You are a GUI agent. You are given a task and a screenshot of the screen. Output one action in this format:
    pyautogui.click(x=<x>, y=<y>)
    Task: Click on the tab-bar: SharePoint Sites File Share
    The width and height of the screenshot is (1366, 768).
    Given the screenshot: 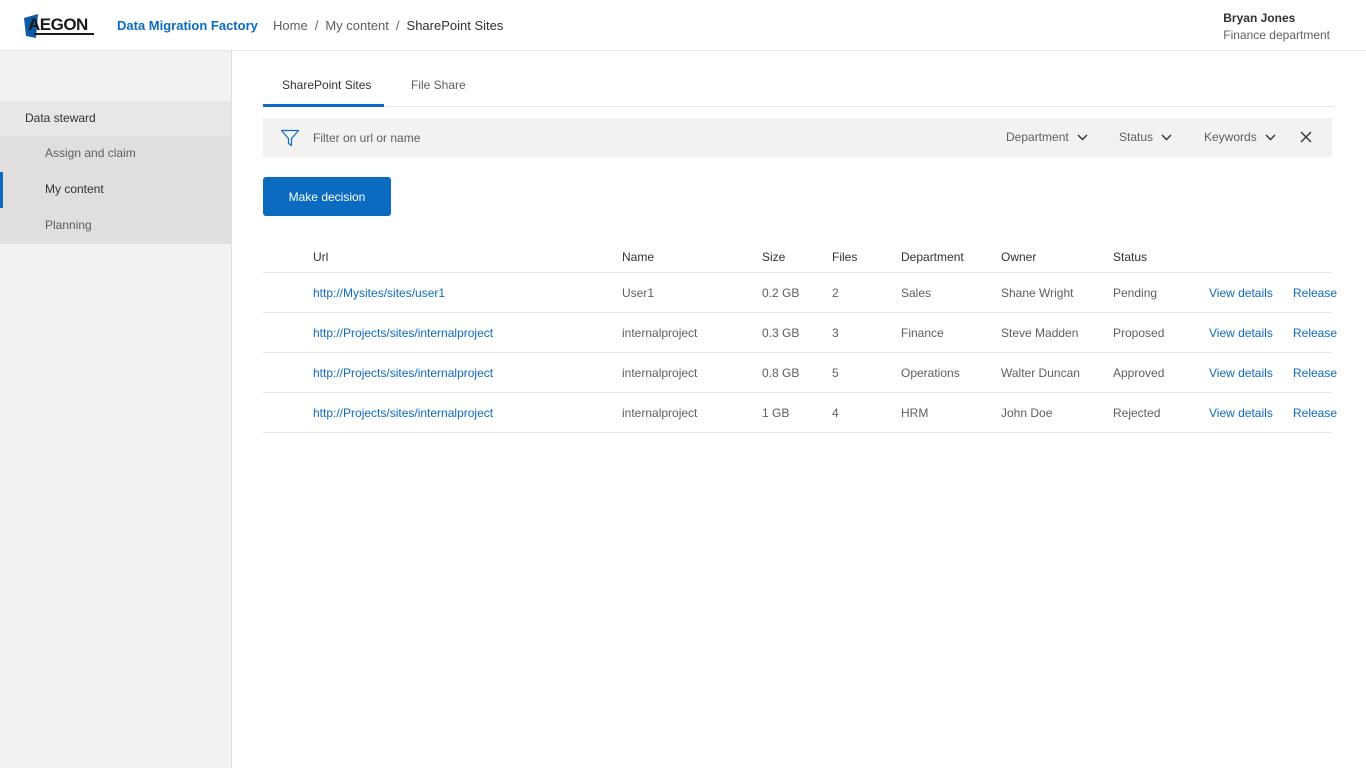 What is the action you would take?
    pyautogui.click(x=798, y=79)
    